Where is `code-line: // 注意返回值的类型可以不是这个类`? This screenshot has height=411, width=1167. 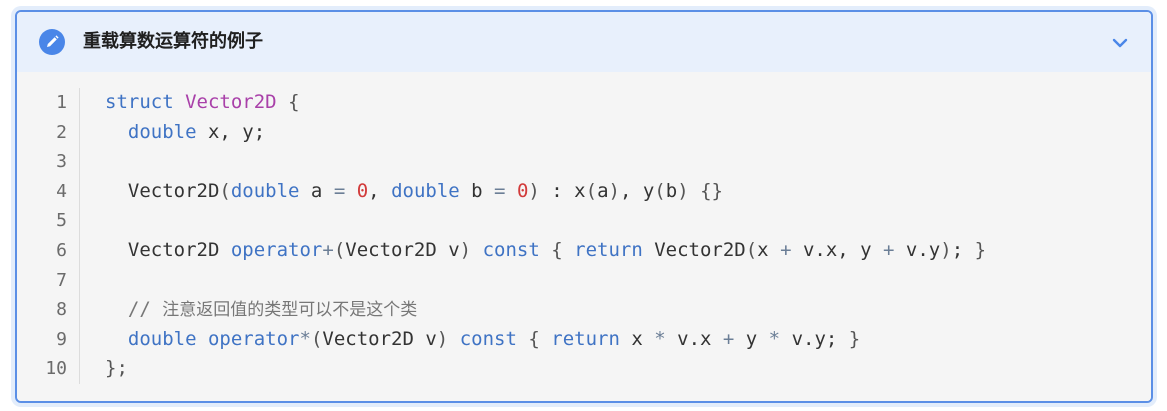
code-line: // 注意返回值的类型可以不是这个类 is located at coordinates (545, 310).